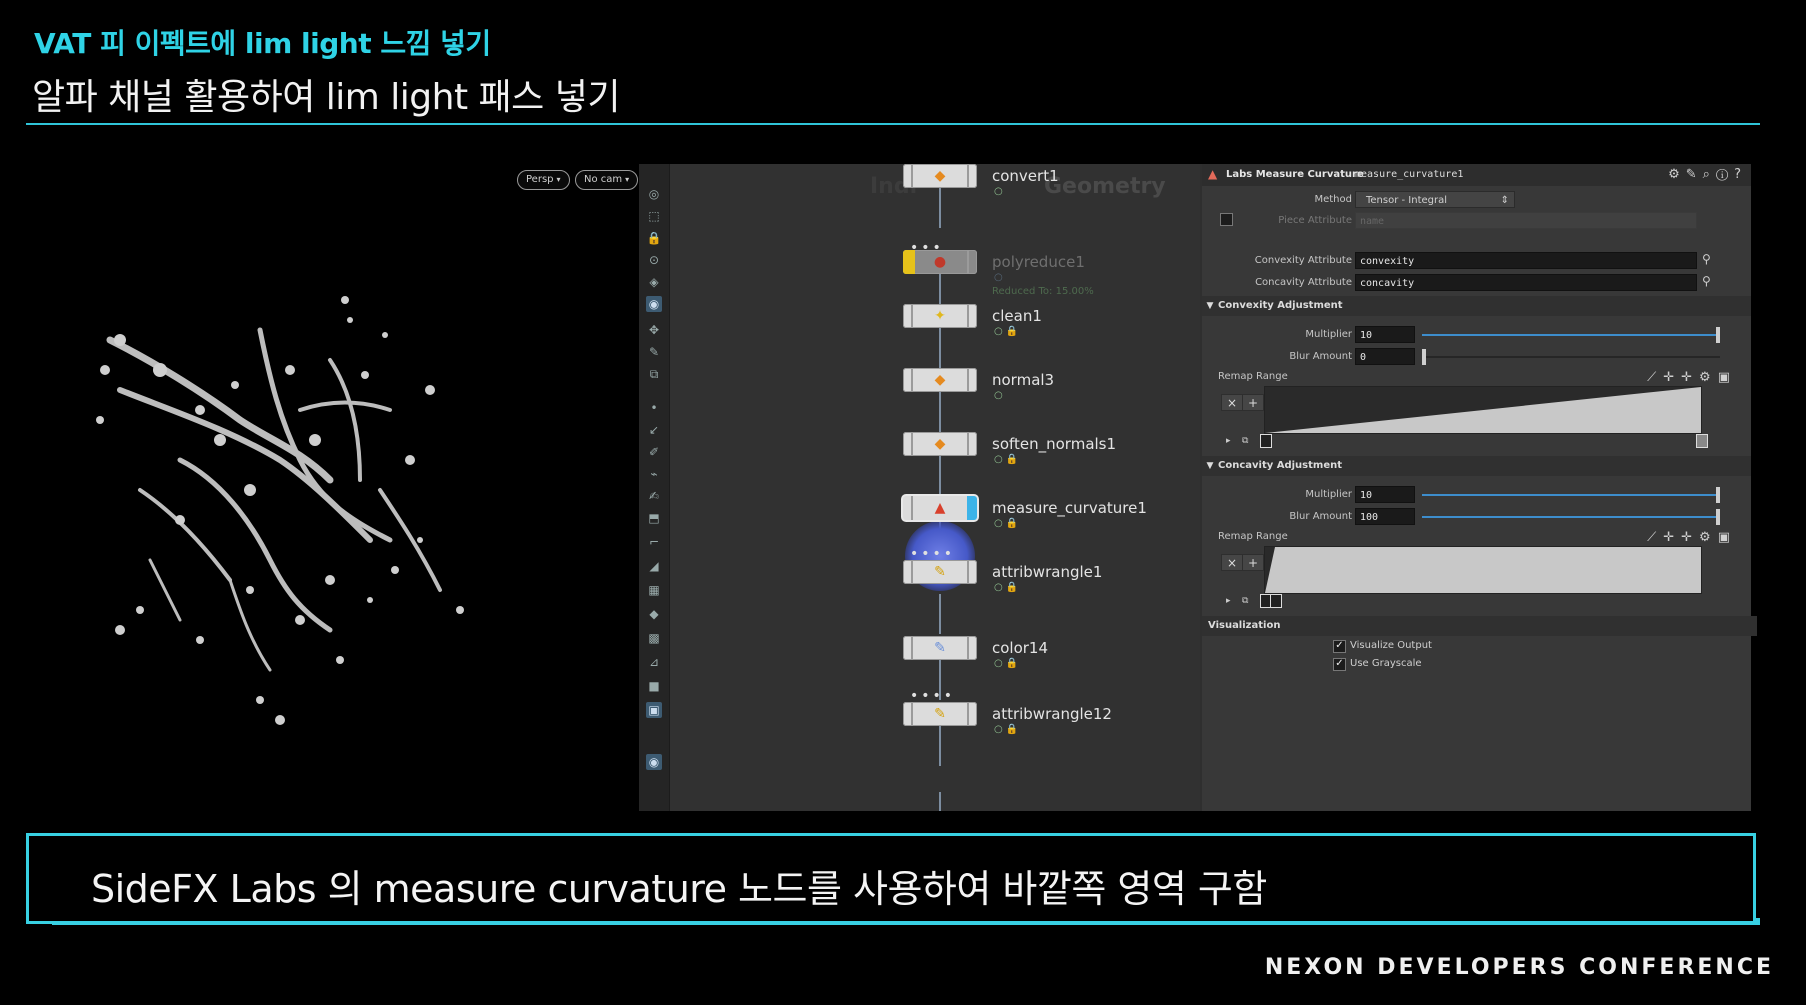  What do you see at coordinates (654, 662) in the screenshot?
I see `ruler-icon: ⊿` at bounding box center [654, 662].